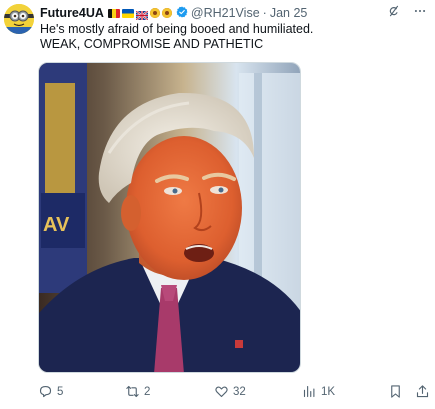 This screenshot has height=409, width=435. Describe the element at coordinates (309, 391) in the screenshot. I see `views-chart-icon` at that location.